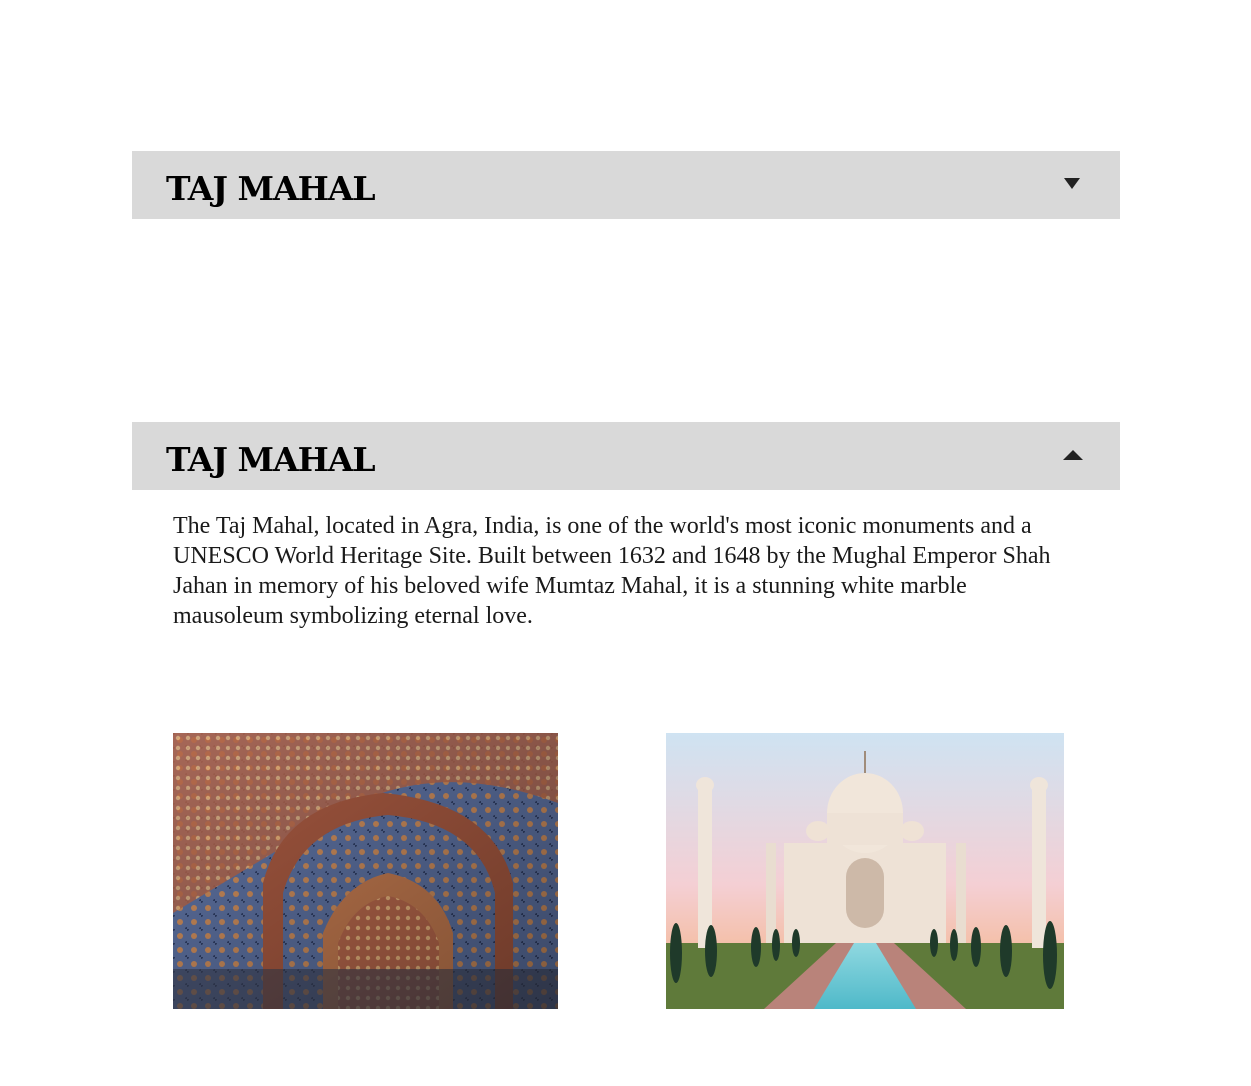 The height and width of the screenshot is (1086, 1251). I want to click on accordion-collapsed: TAJ MAHAL, so click(626, 185).